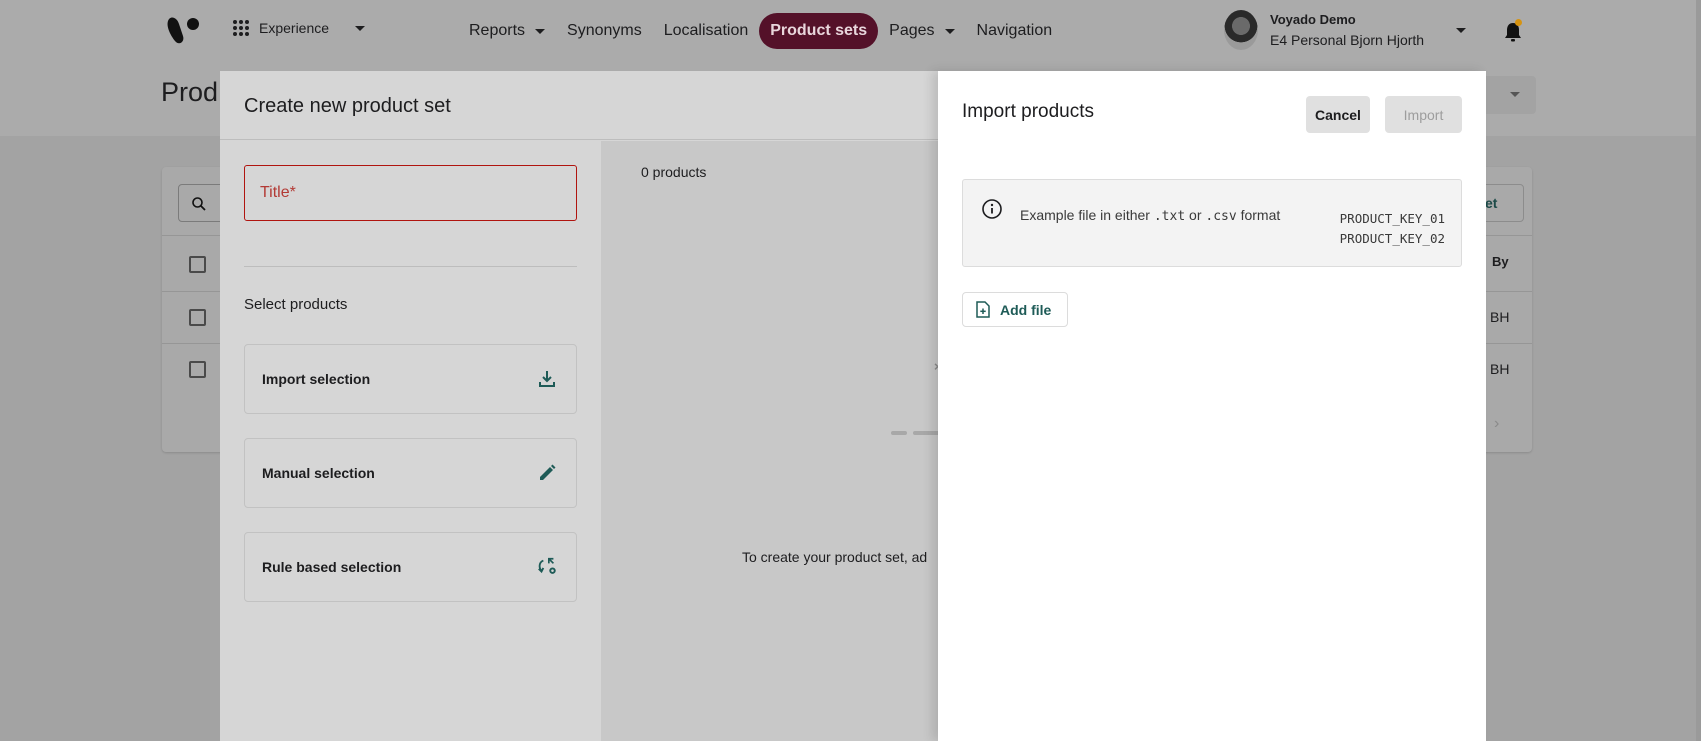 The width and height of the screenshot is (1701, 741). What do you see at coordinates (983, 309) in the screenshot?
I see `file-add-icon` at bounding box center [983, 309].